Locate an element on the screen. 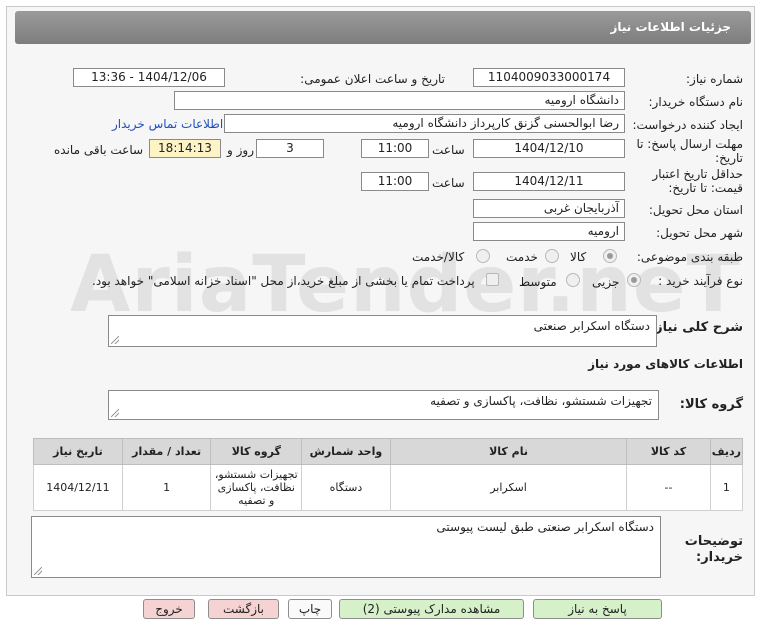 The height and width of the screenshot is (635, 761). need-number-field: 1104009033000174 is located at coordinates (549, 77).